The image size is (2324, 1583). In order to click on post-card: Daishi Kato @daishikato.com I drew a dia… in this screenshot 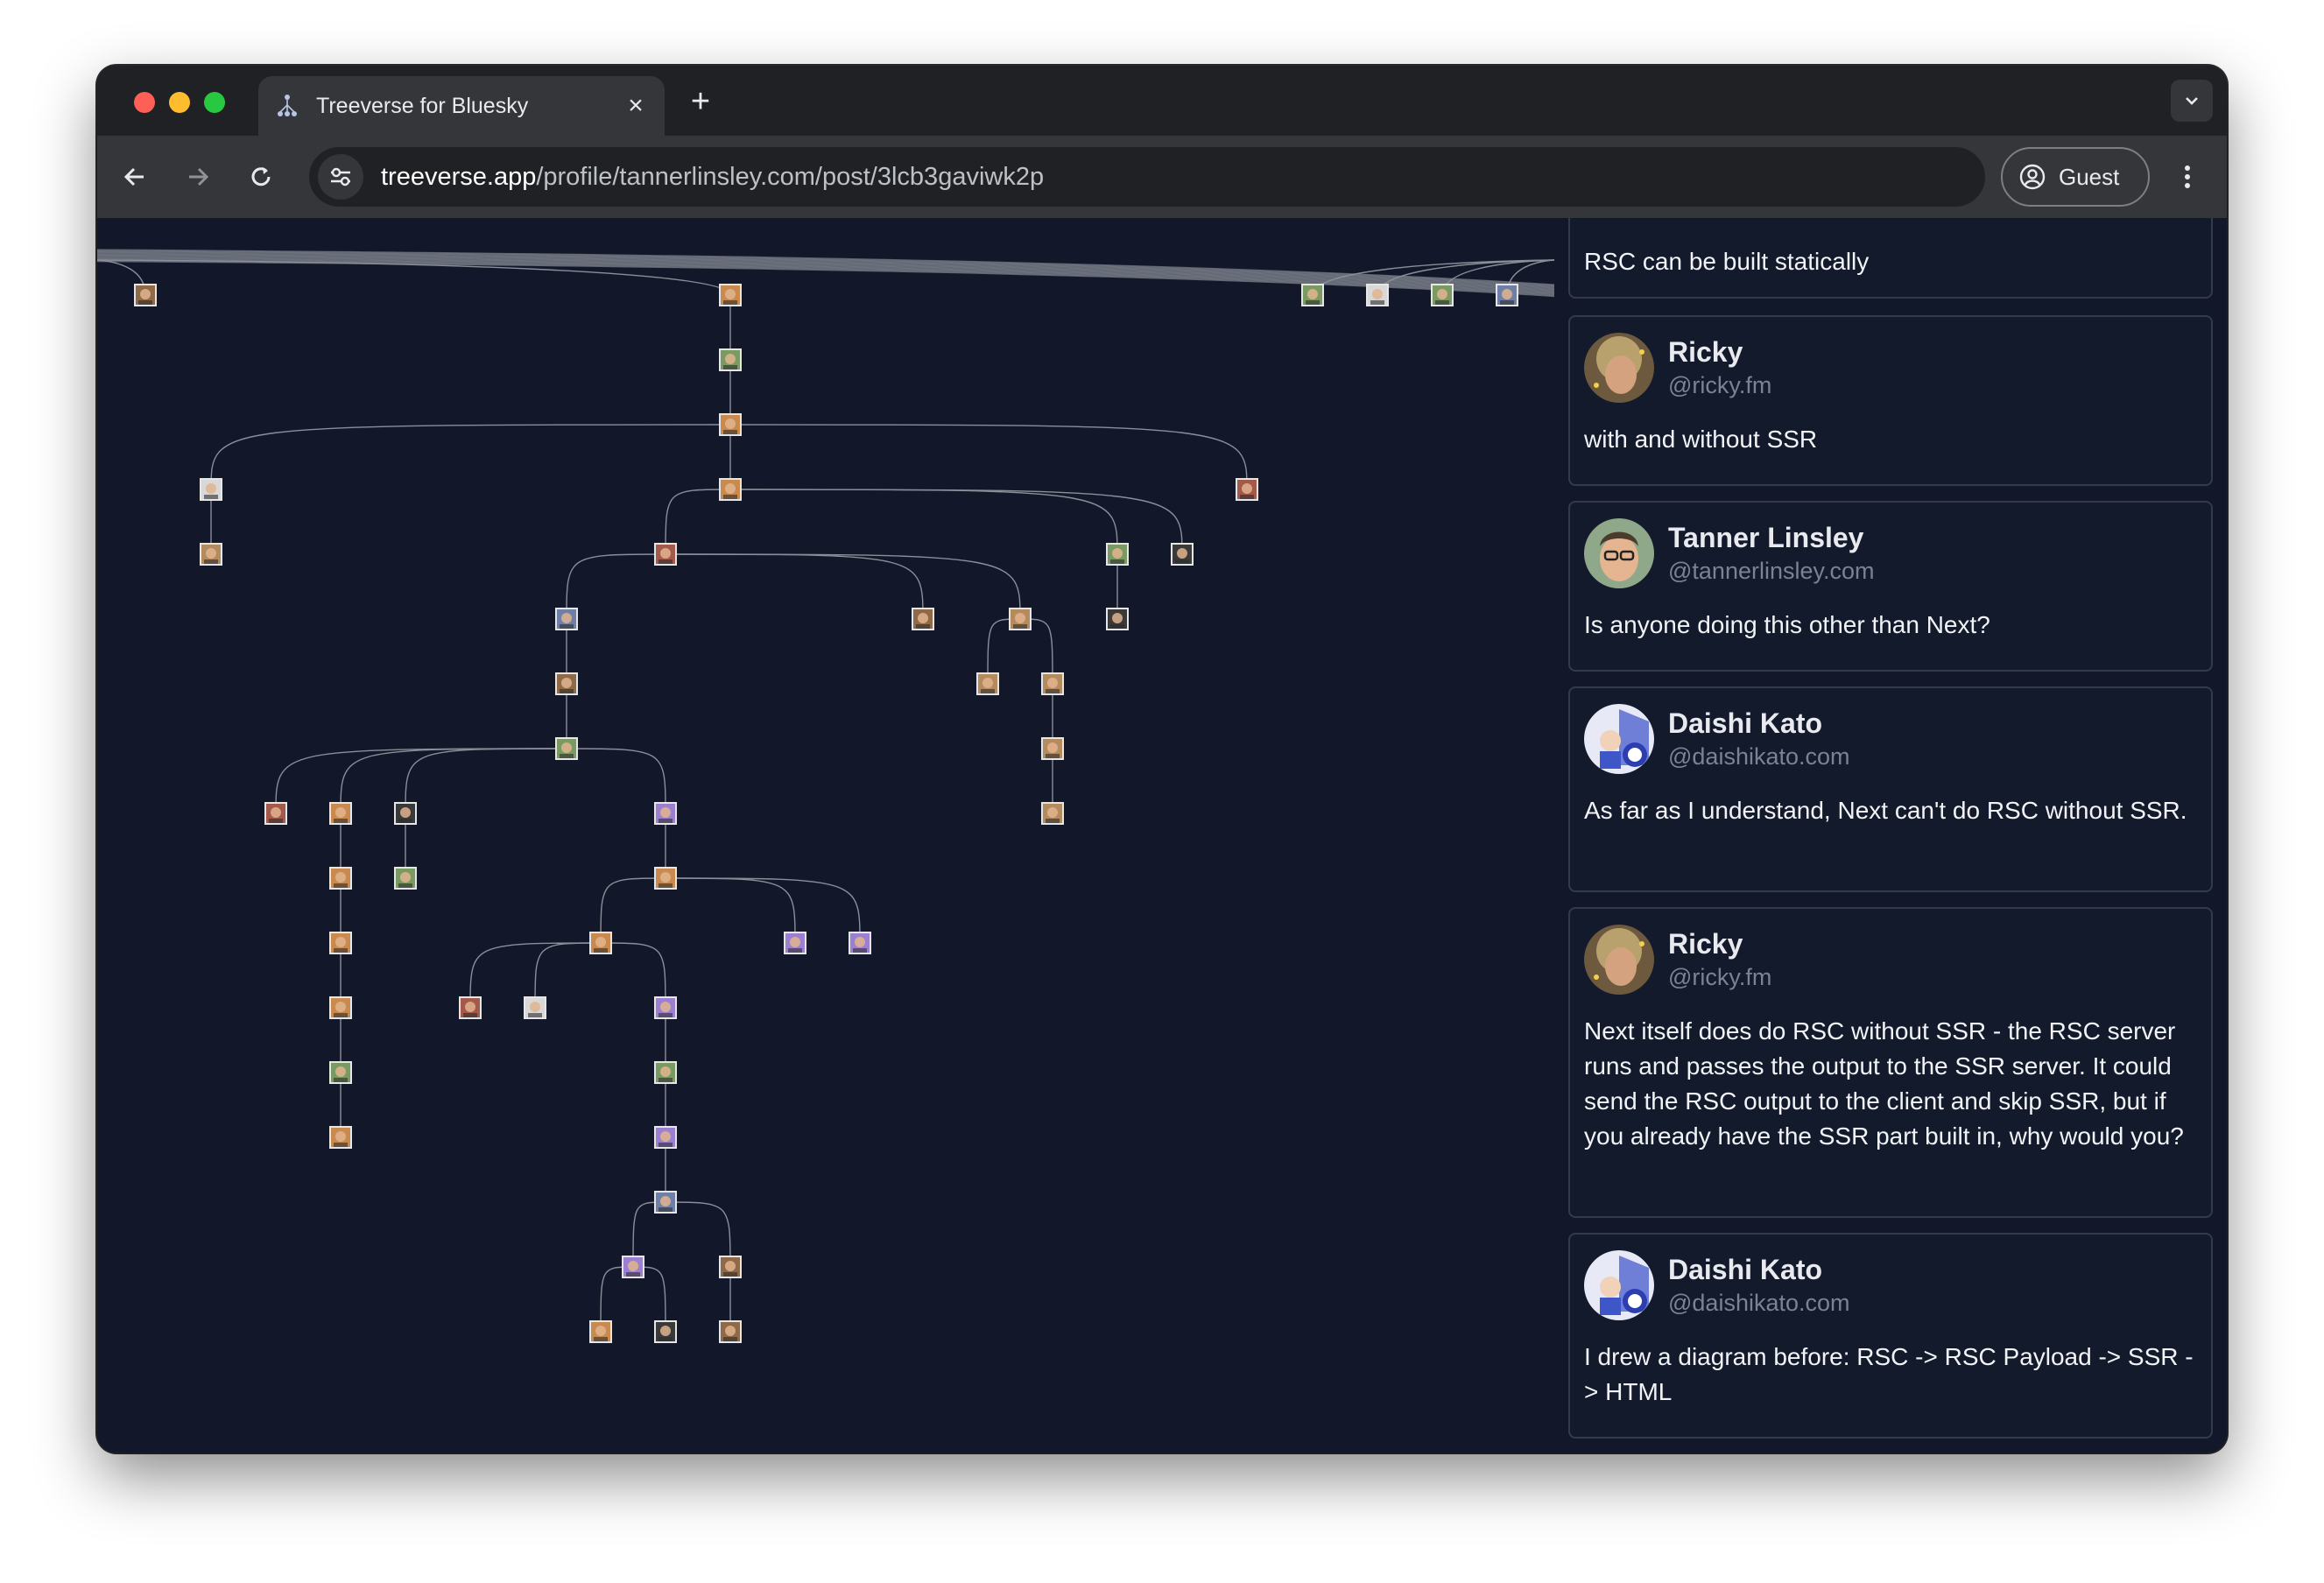, I will do `click(1890, 1336)`.